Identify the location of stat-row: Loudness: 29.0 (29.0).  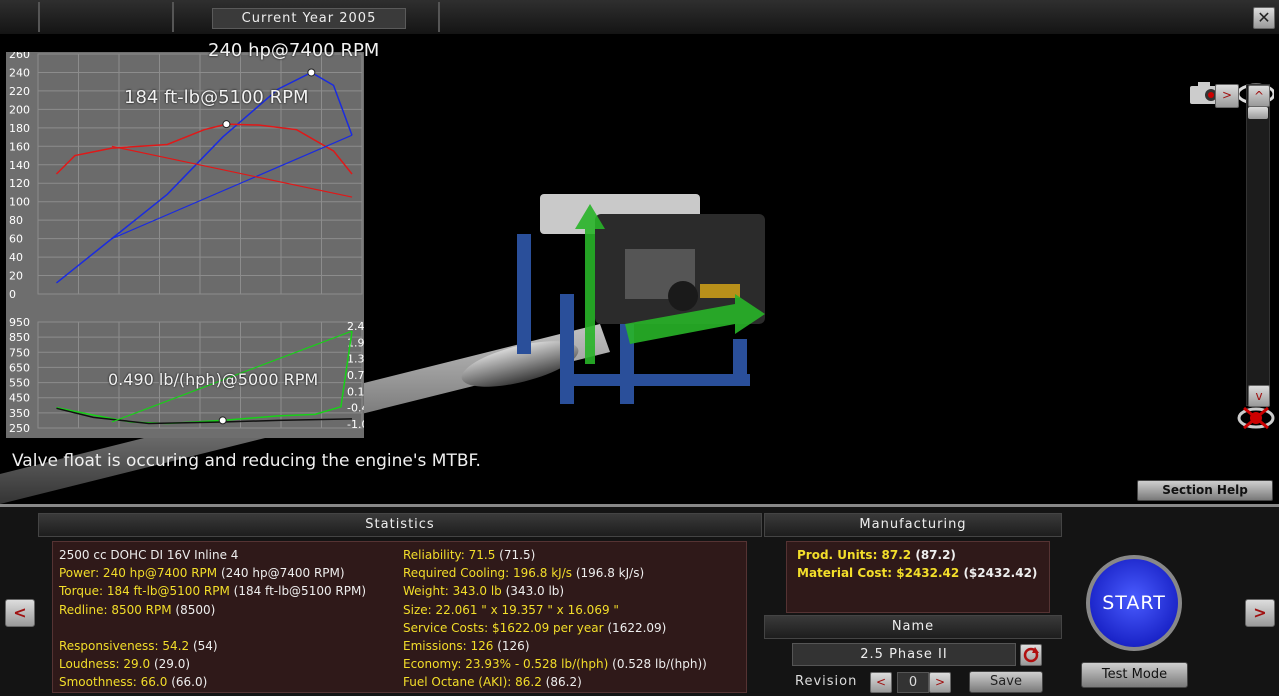
(125, 664).